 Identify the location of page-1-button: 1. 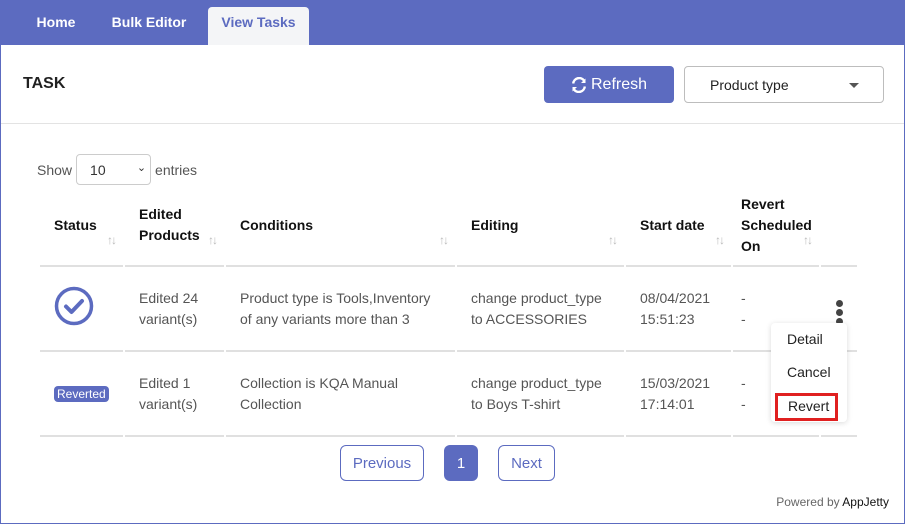
(461, 463).